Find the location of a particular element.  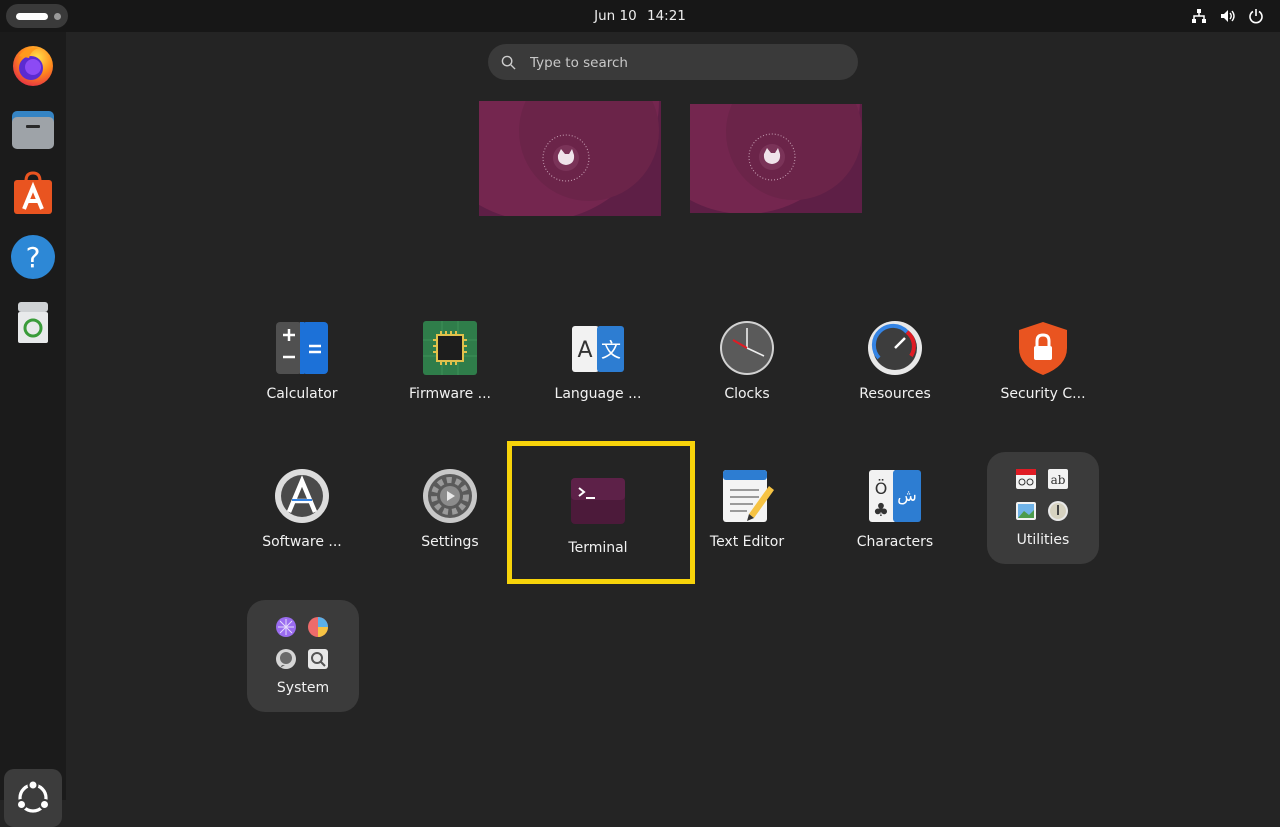

fonts-icon: ab is located at coordinates (1058, 479).